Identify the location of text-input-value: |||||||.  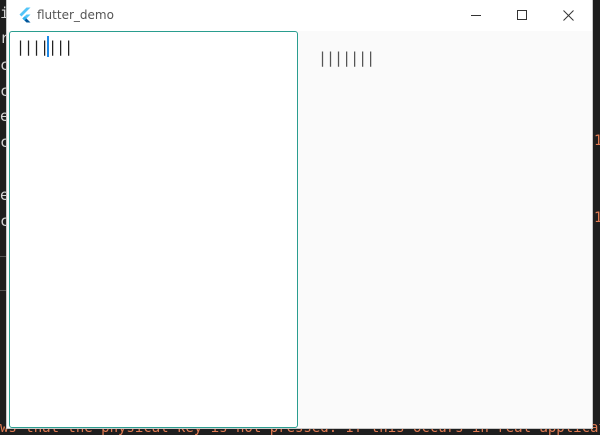
(44, 47).